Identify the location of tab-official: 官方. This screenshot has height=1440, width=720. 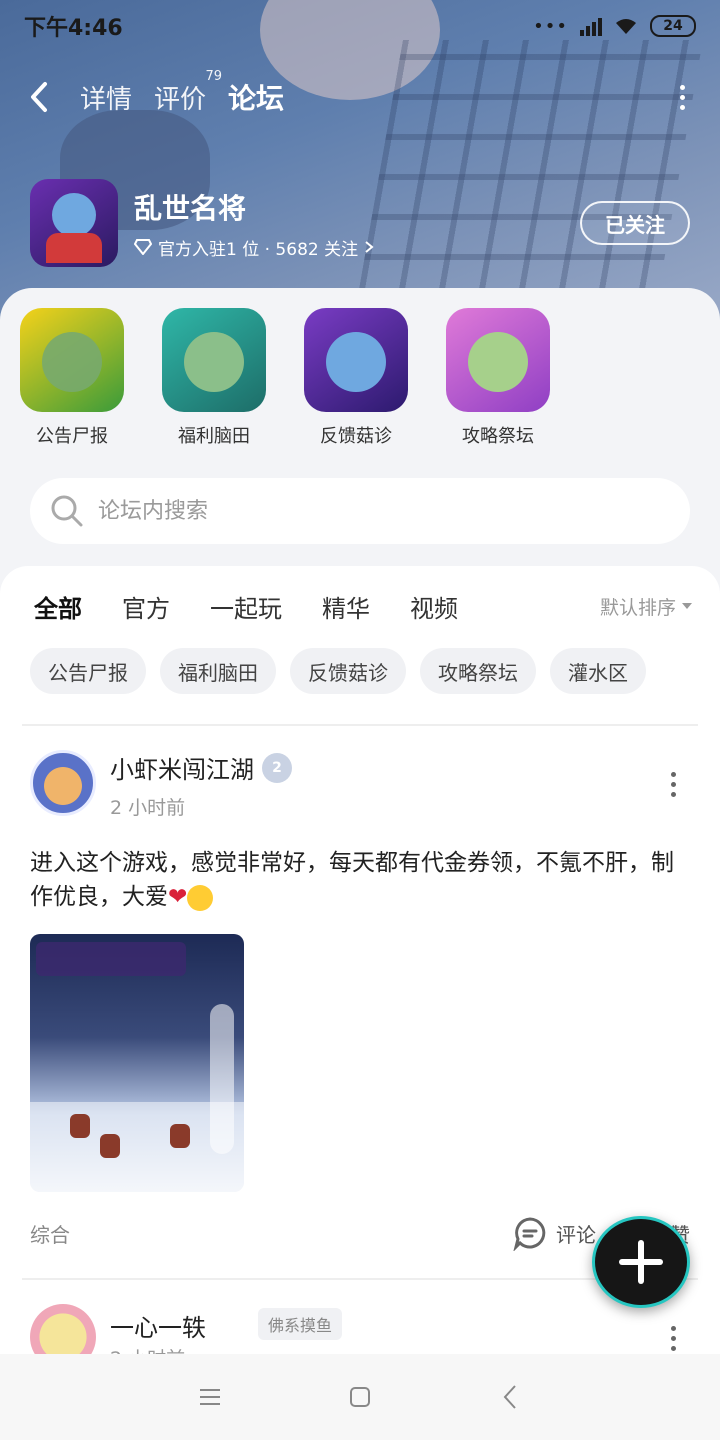
(146, 606).